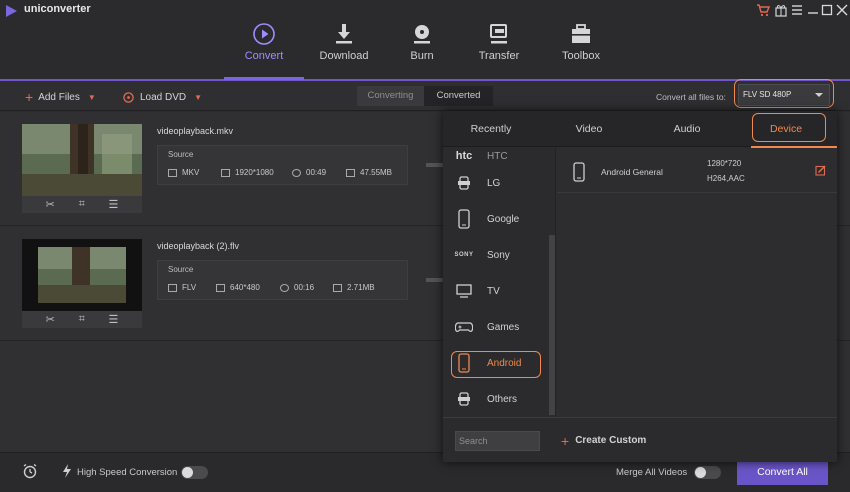  I want to click on resolution-icon, so click(220, 287).